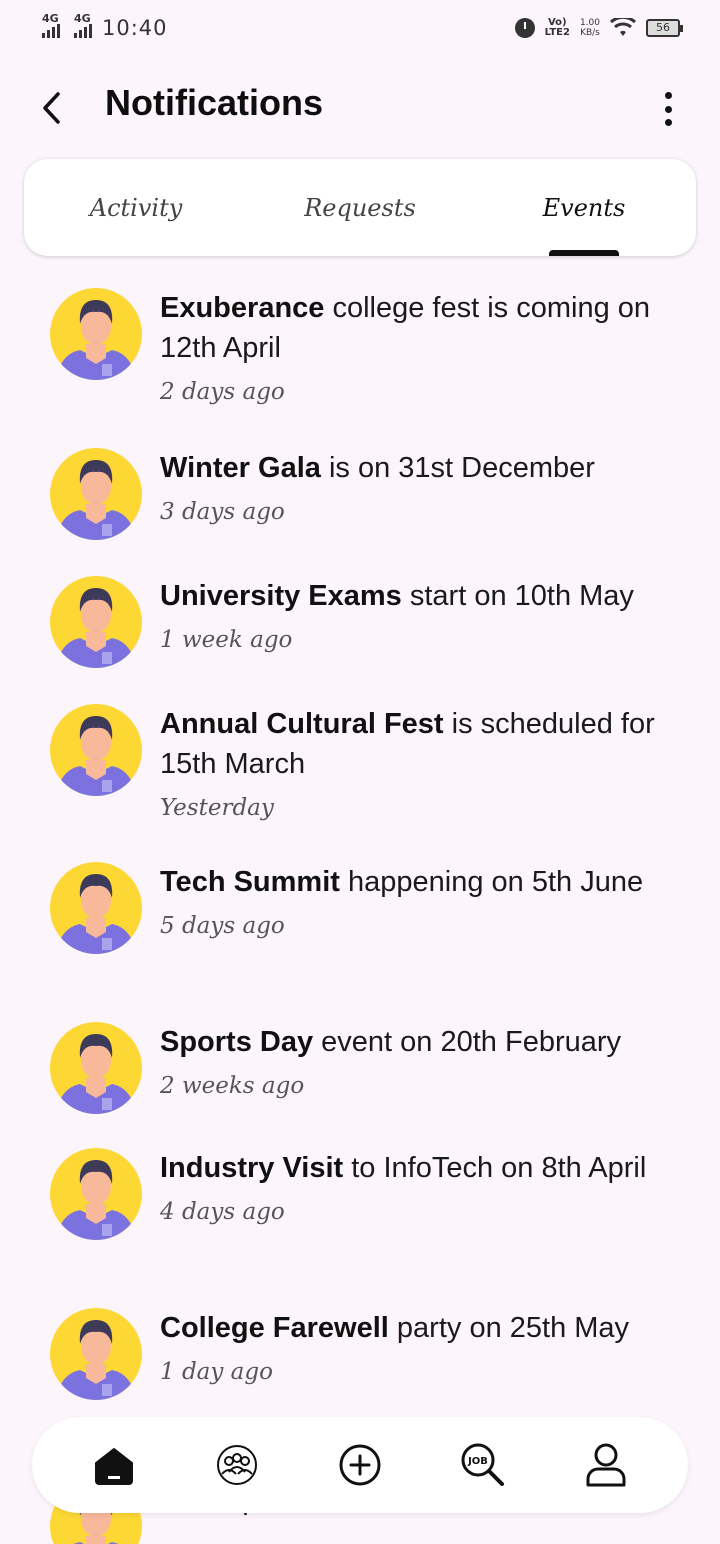 The height and width of the screenshot is (1544, 720). What do you see at coordinates (467, 1042) in the screenshot?
I see `event-detail: event on 20th February` at bounding box center [467, 1042].